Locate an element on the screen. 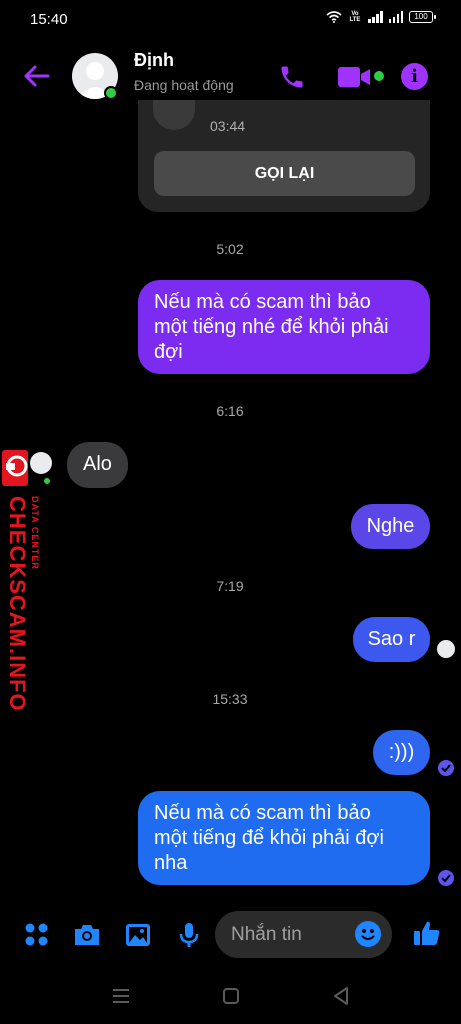  recent-apps-icon is located at coordinates (121, 996).